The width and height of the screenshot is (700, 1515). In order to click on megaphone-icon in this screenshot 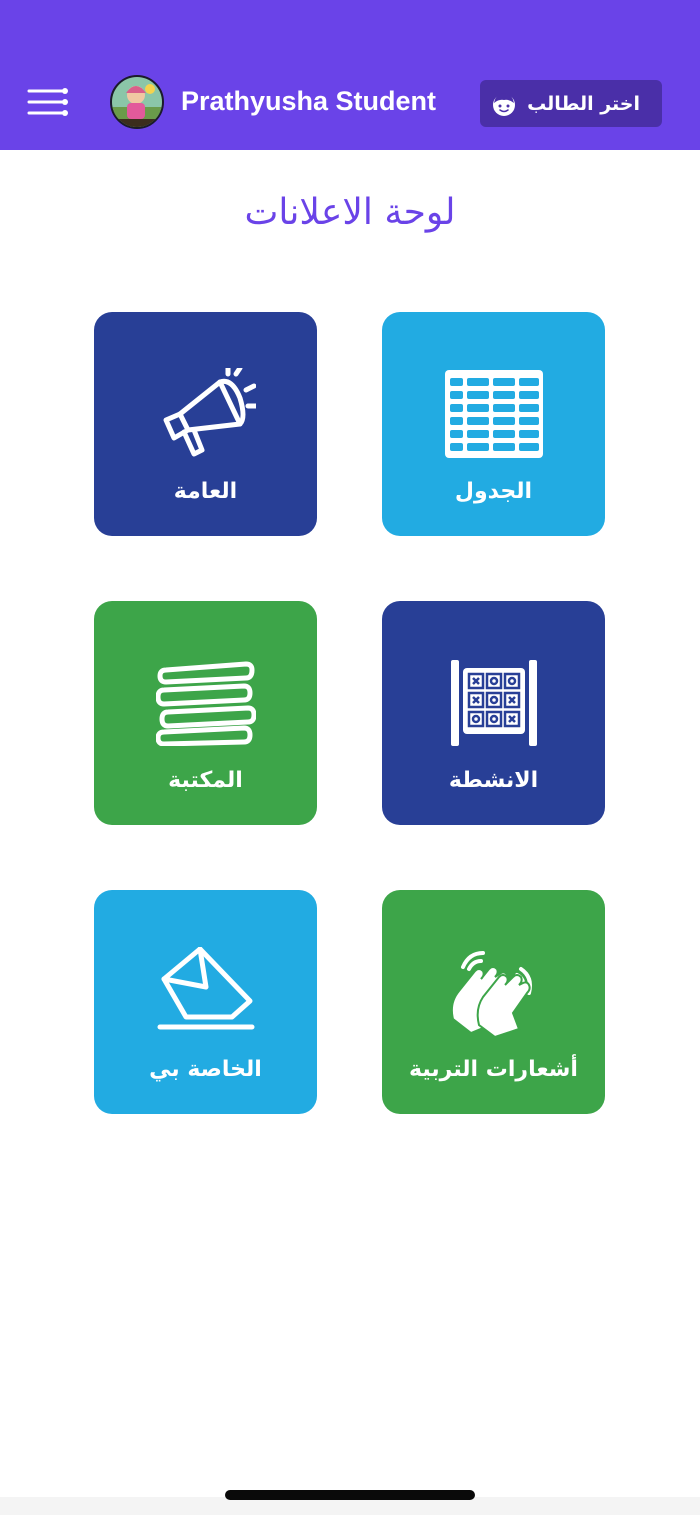, I will do `click(209, 412)`.